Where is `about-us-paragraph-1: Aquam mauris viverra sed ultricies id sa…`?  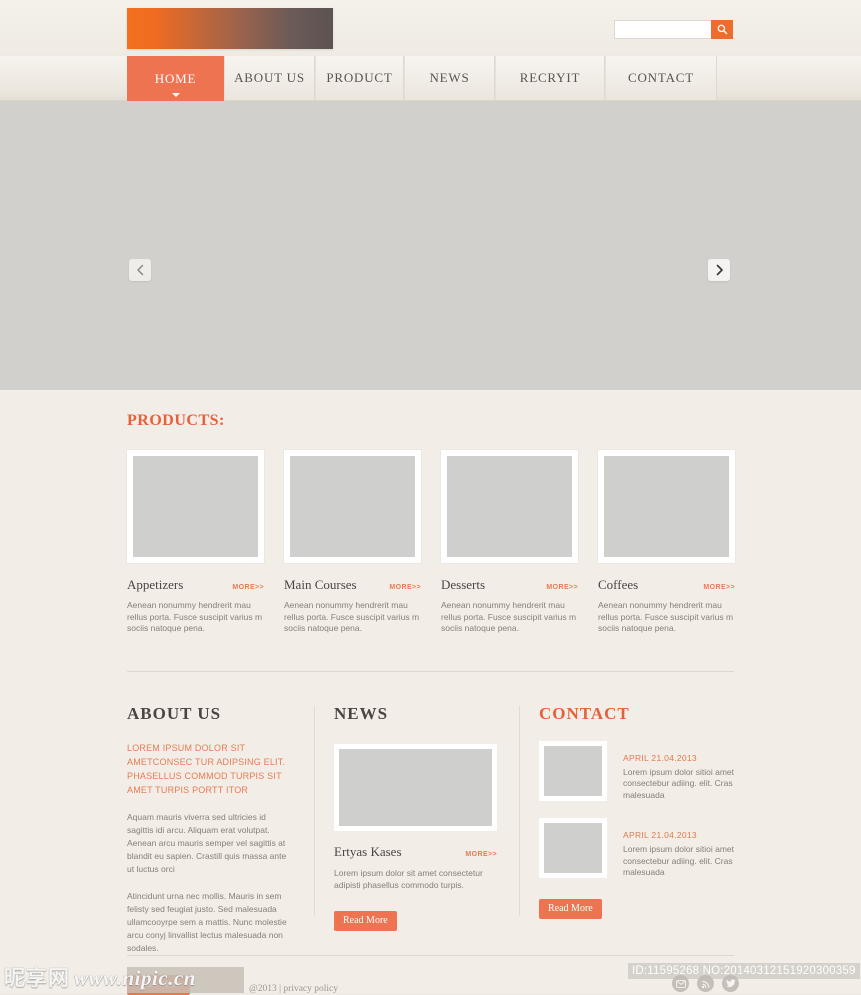
about-us-paragraph-1: Aquam mauris viverra sed ultricies id sa… is located at coordinates (207, 842).